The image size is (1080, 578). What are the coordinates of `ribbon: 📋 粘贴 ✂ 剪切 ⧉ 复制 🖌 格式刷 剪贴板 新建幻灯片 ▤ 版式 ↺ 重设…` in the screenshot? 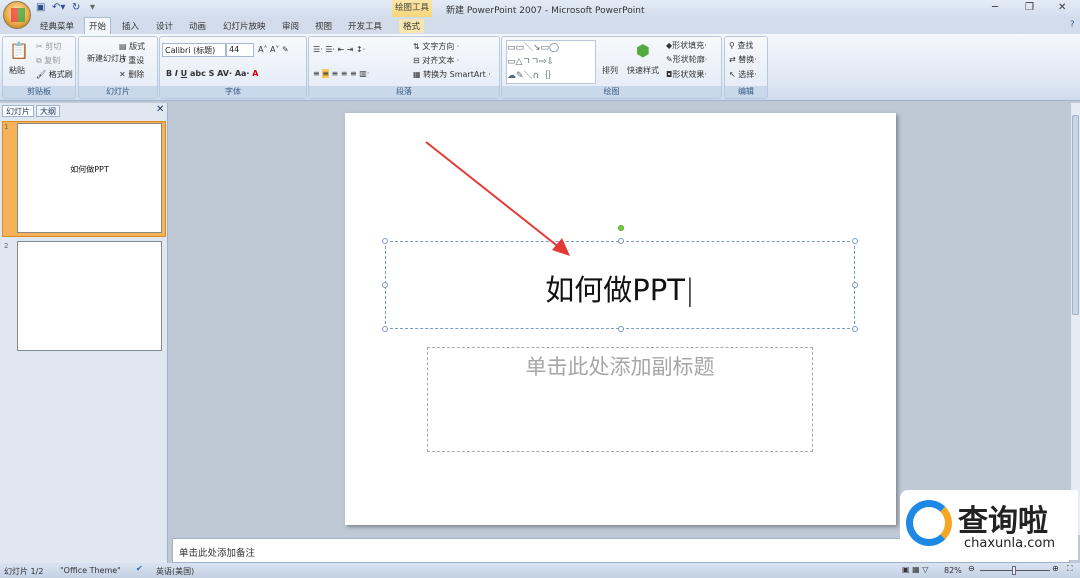 It's located at (540, 67).